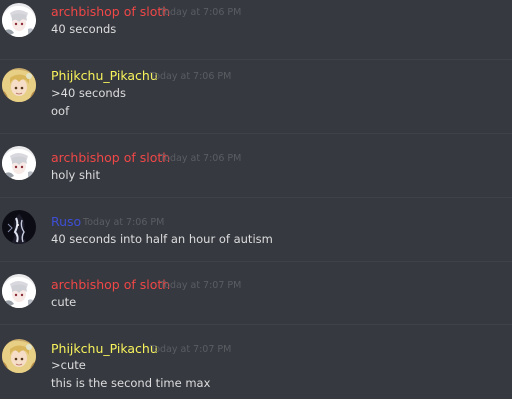 The height and width of the screenshot is (399, 512). Describe the element at coordinates (75, 175) in the screenshot. I see `message-text: holy shit` at that location.